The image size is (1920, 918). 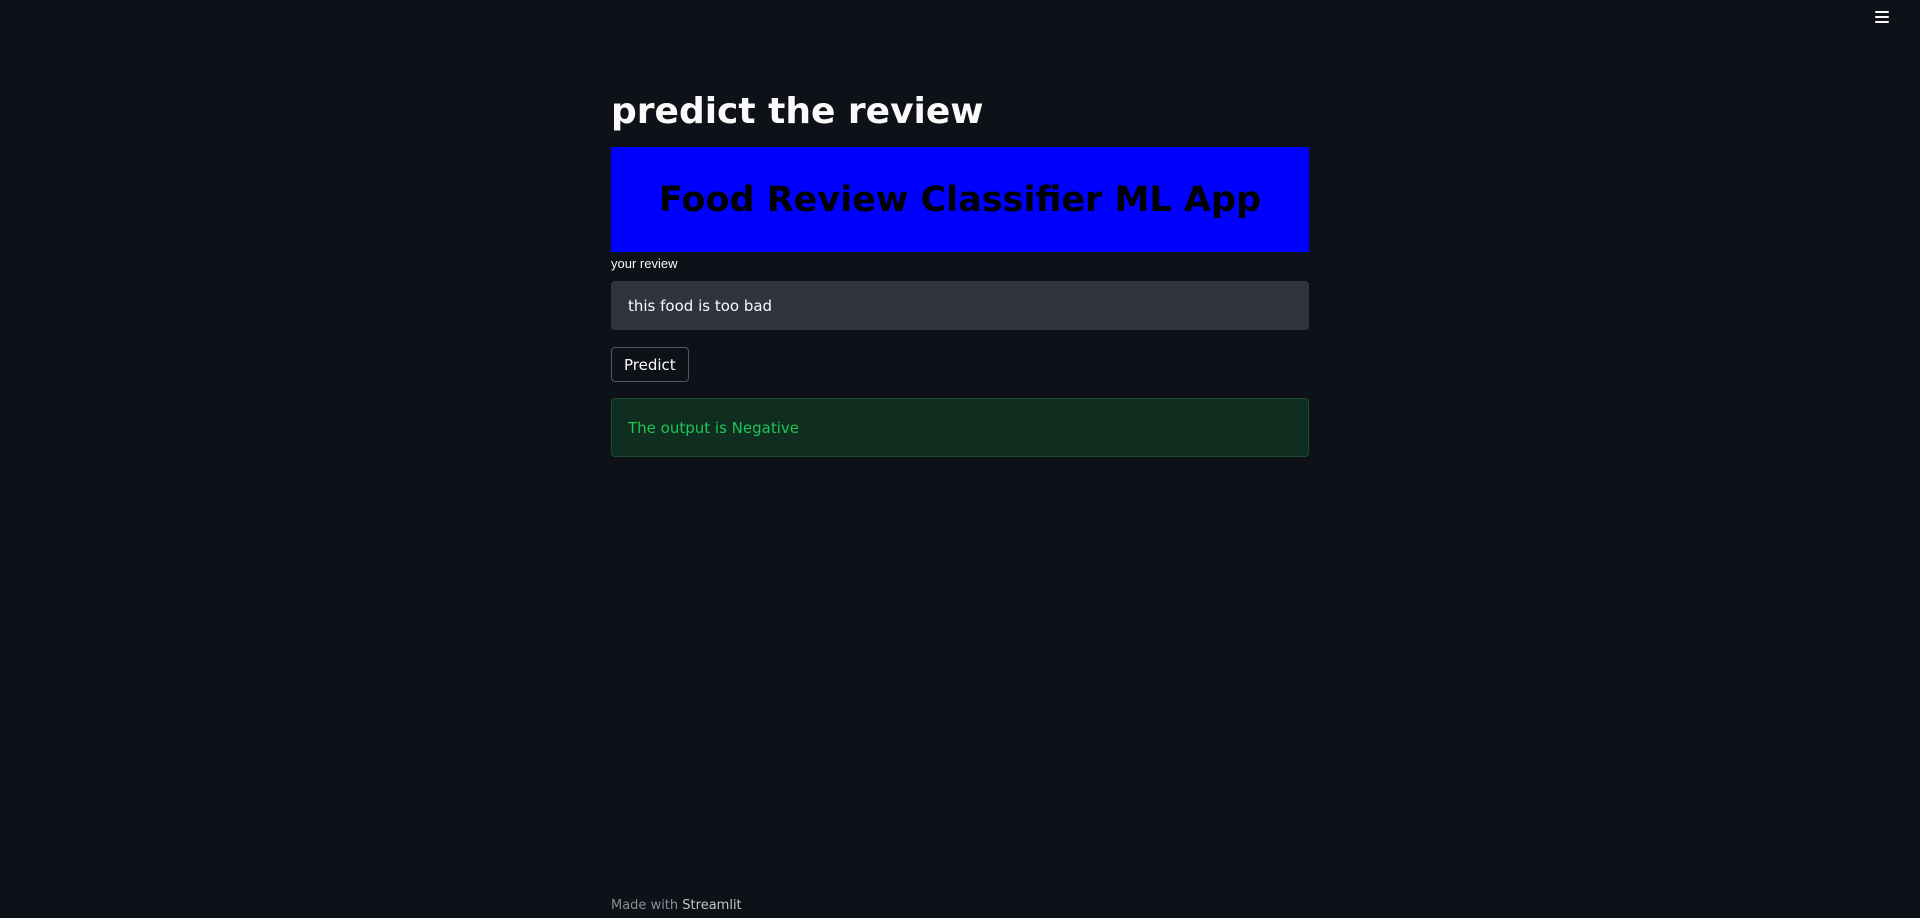 I want to click on footer-prefix: Made with, so click(x=645, y=905).